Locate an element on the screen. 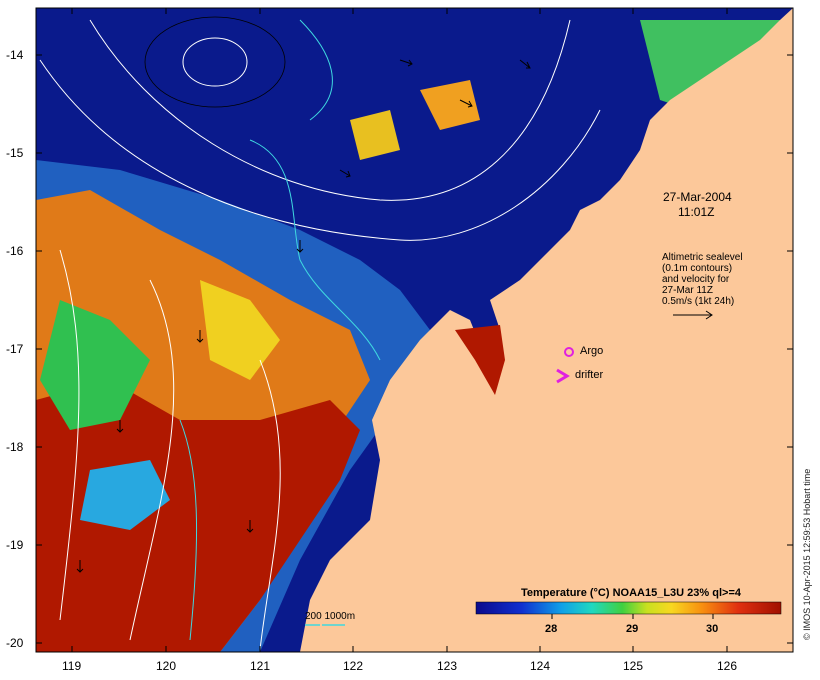  lat-label: -14 is located at coordinates (15, 55).